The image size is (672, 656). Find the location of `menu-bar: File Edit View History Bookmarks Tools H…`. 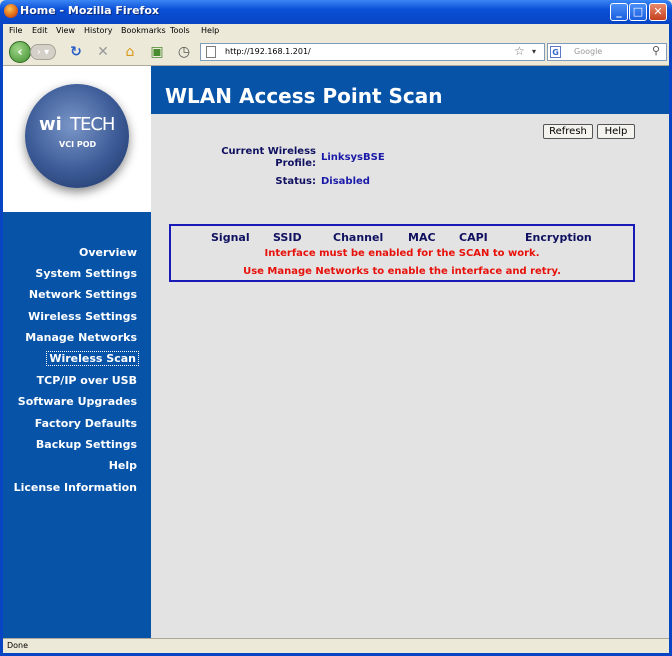

menu-bar: File Edit View History Bookmarks Tools H… is located at coordinates (336, 31).